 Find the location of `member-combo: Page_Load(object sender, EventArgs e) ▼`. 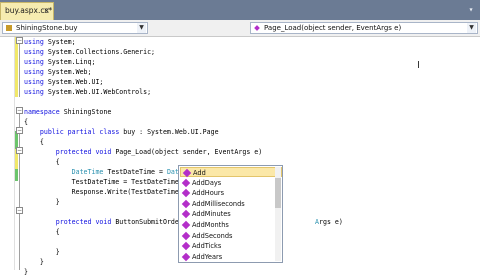

member-combo: Page_Load(object sender, EventArgs e) ▼ is located at coordinates (364, 28).